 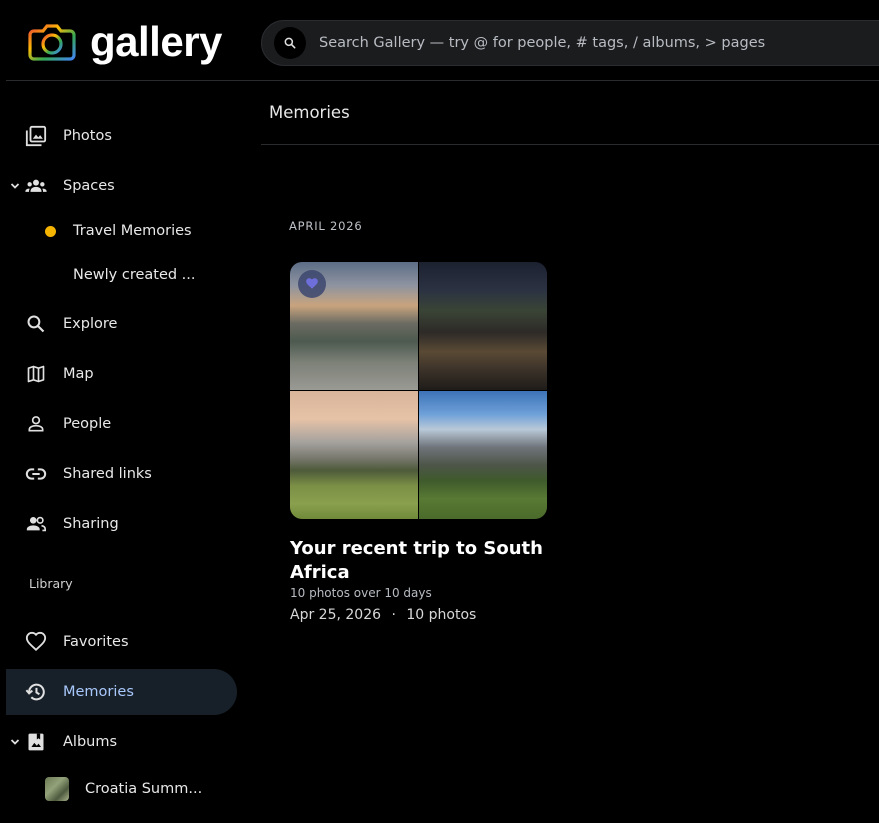 What do you see at coordinates (132, 231) in the screenshot?
I see `sidebar-item-label: Travel Memories` at bounding box center [132, 231].